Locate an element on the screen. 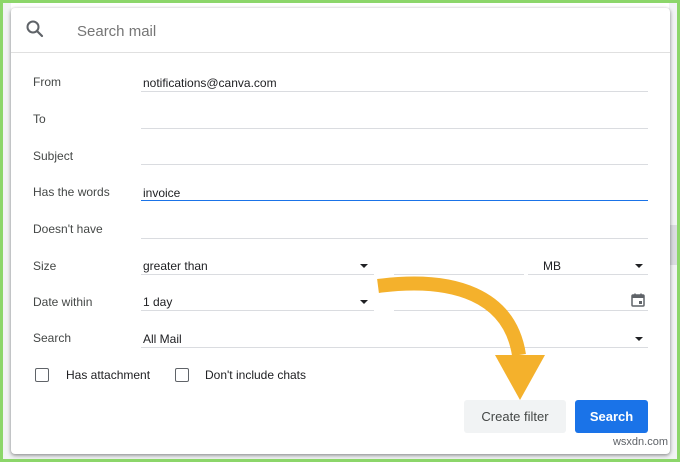 The width and height of the screenshot is (680, 462). search-header is located at coordinates (340, 30).